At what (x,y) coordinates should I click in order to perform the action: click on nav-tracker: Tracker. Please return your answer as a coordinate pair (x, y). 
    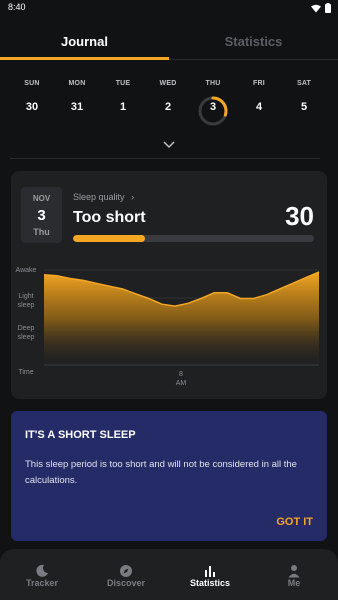
    Looking at the image, I should click on (42, 574).